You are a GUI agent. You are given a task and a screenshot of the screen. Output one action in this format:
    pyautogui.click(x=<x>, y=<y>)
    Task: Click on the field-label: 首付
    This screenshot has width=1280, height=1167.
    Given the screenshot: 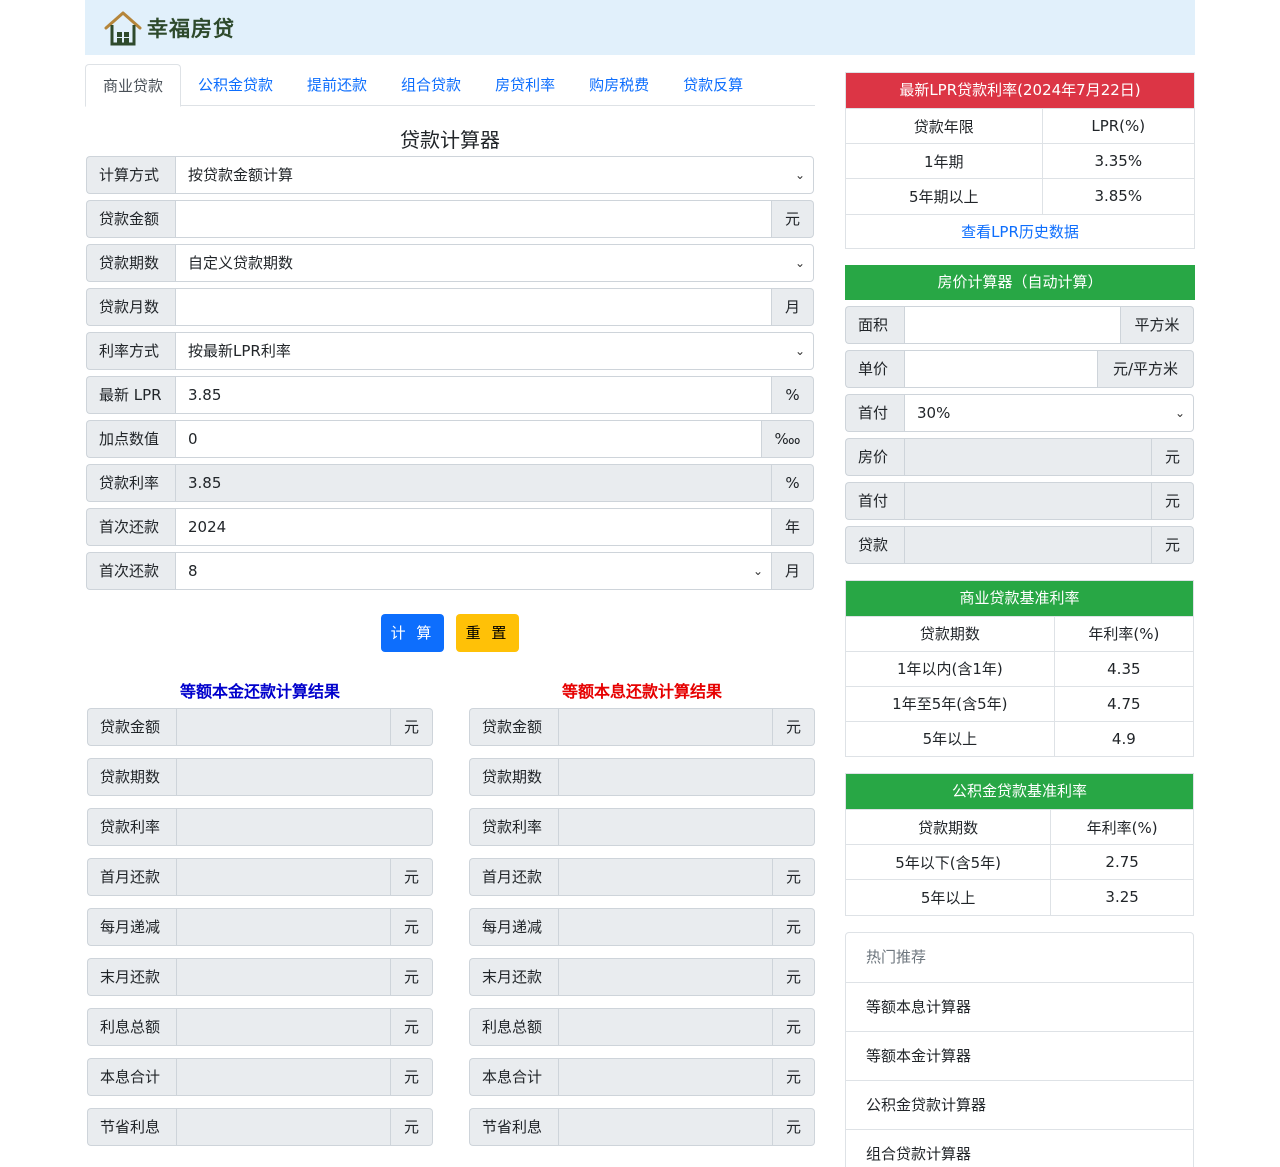 What is the action you would take?
    pyautogui.click(x=874, y=412)
    